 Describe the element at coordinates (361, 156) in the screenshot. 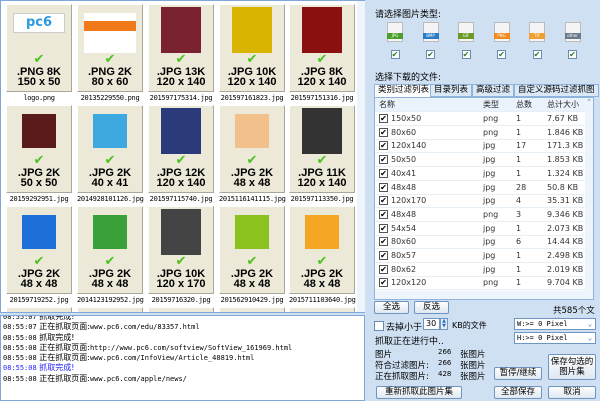

I see `gallery-scrollbar` at that location.